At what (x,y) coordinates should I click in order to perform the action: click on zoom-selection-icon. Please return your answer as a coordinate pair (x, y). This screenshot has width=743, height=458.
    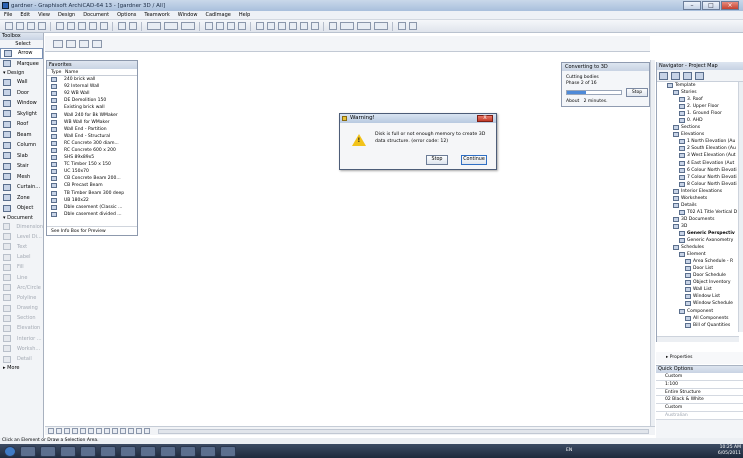
    Looking at the image, I should click on (139, 431).